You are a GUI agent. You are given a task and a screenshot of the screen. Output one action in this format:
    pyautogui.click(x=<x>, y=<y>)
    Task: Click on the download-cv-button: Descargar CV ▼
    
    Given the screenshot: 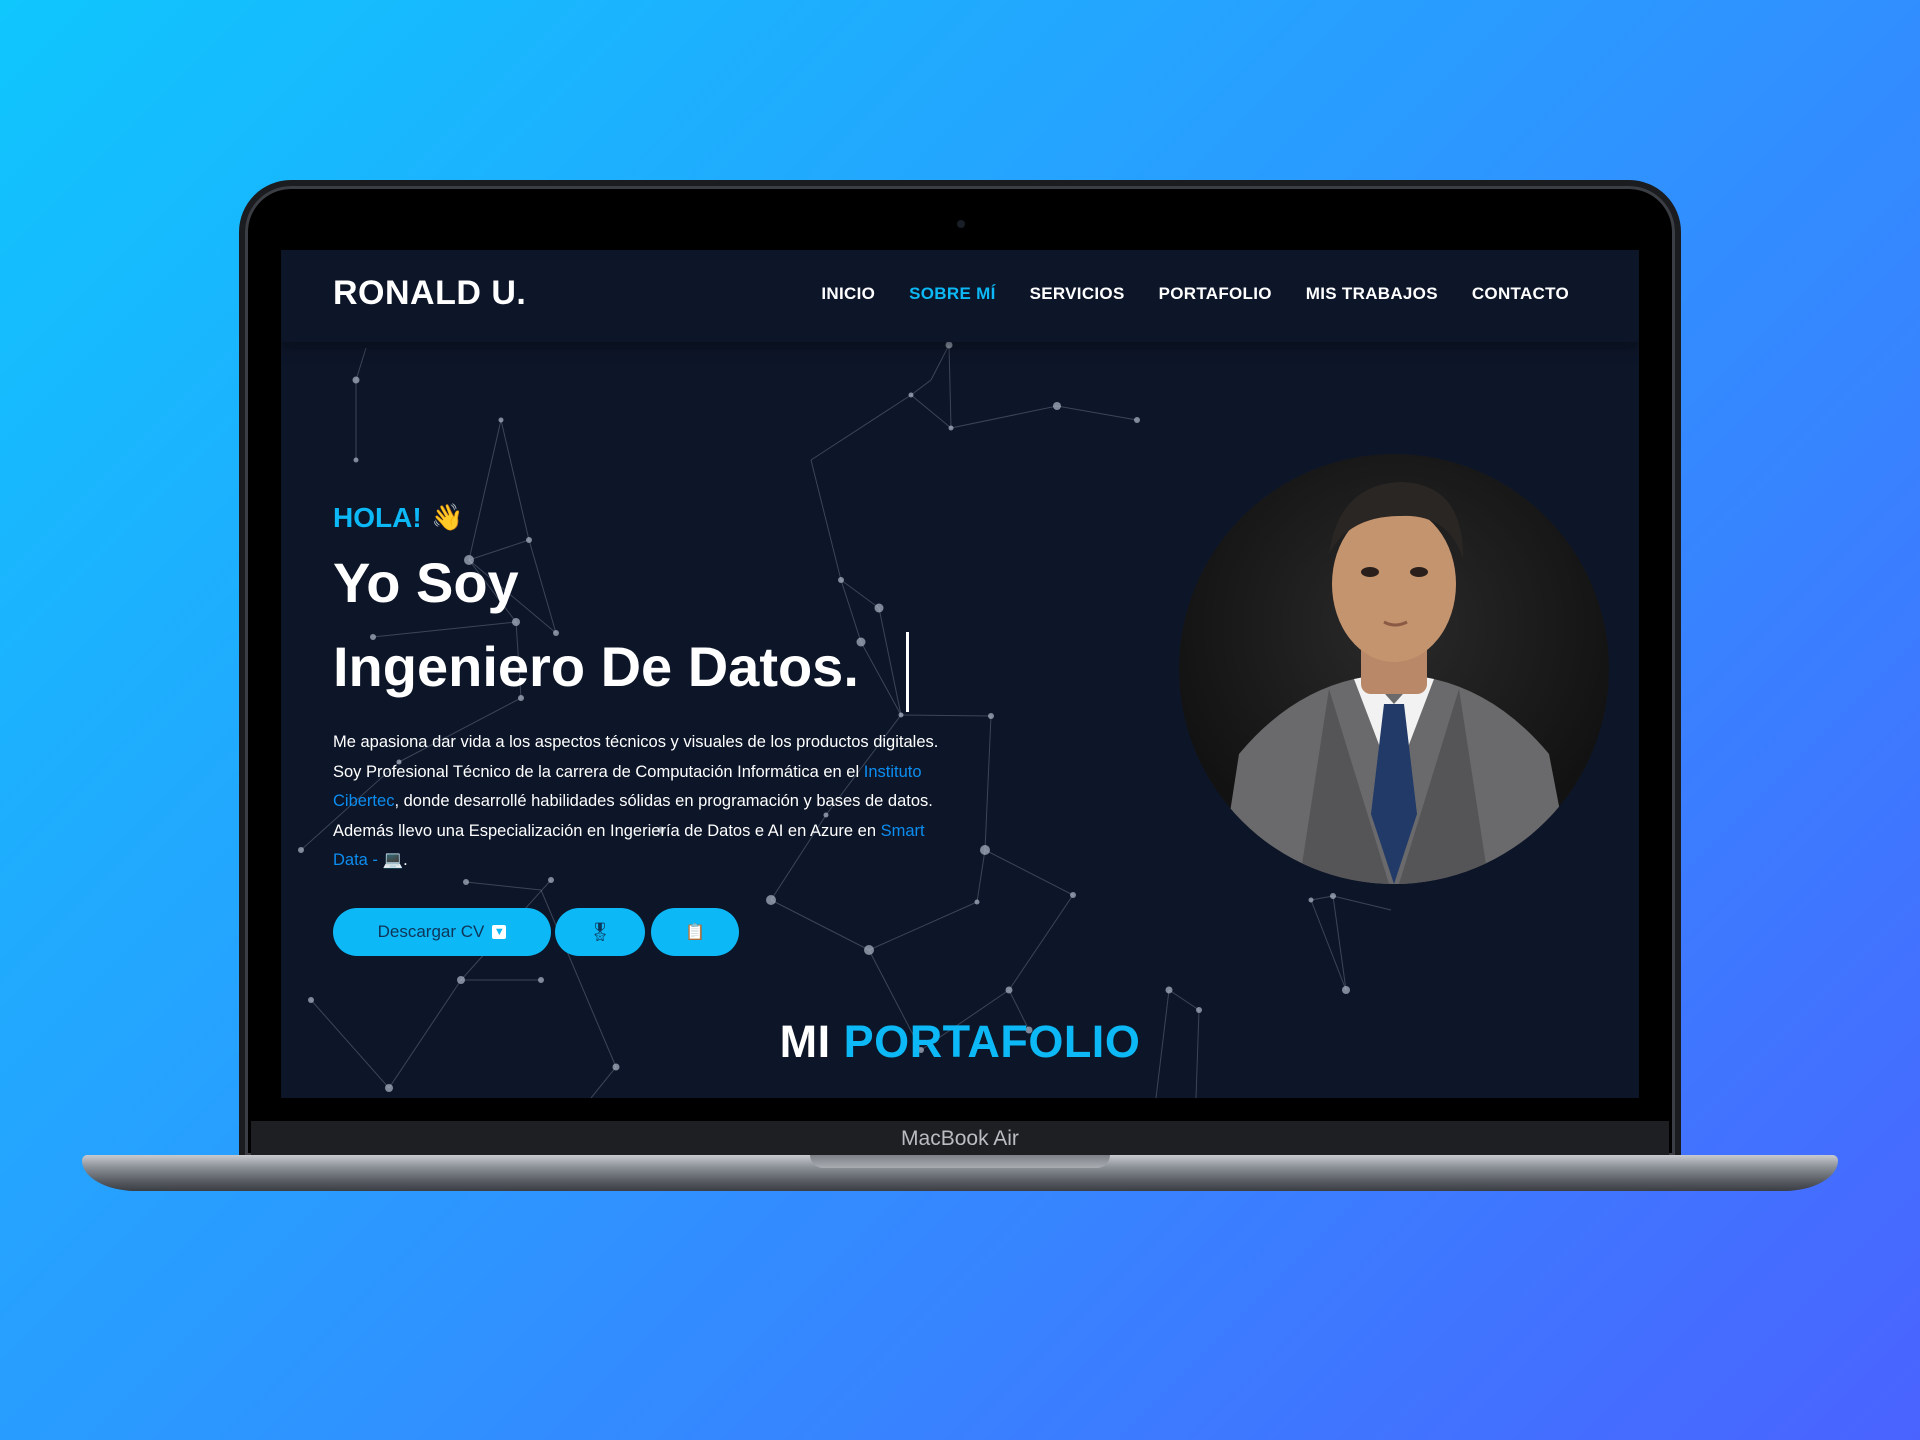 What is the action you would take?
    pyautogui.click(x=442, y=932)
    